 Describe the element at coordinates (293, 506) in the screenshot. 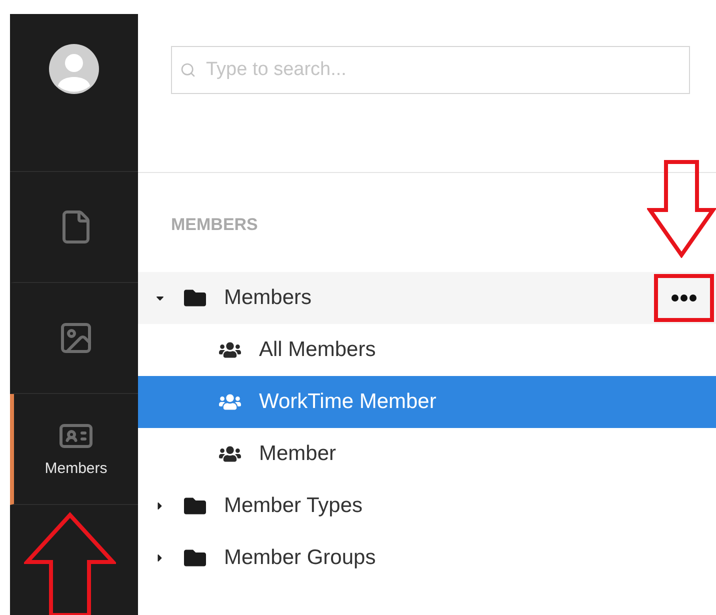

I see `tree-label: Member Types` at that location.